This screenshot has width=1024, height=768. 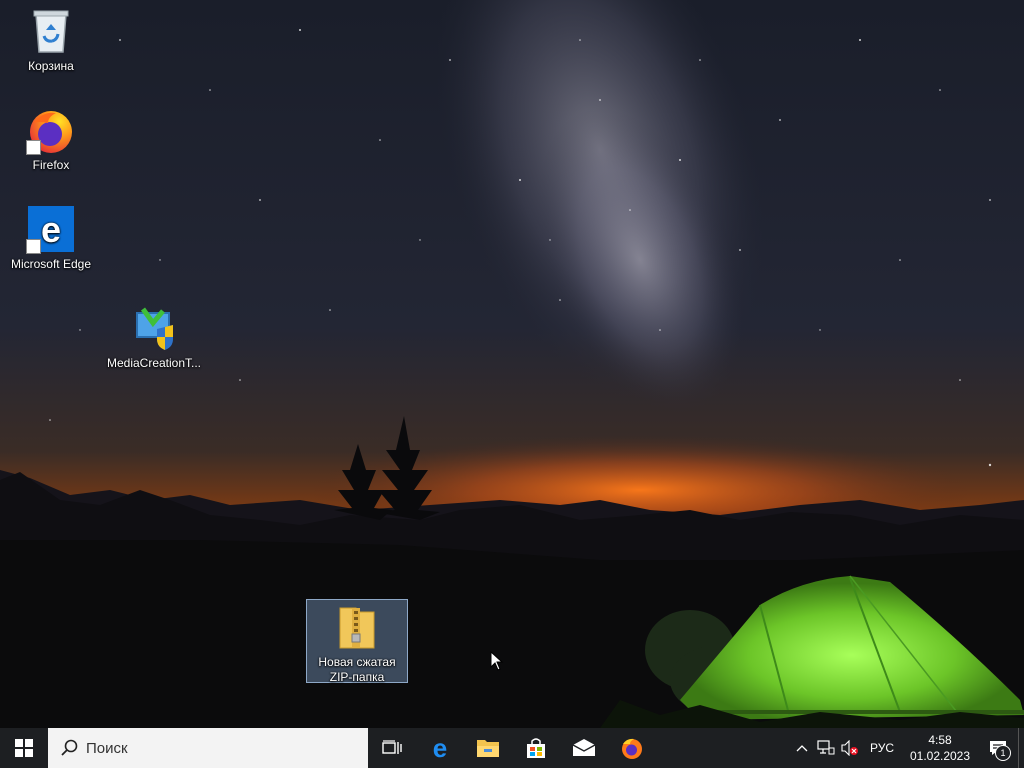 What do you see at coordinates (51, 264) in the screenshot?
I see `desktop-icon-label: Microsoft Edge` at bounding box center [51, 264].